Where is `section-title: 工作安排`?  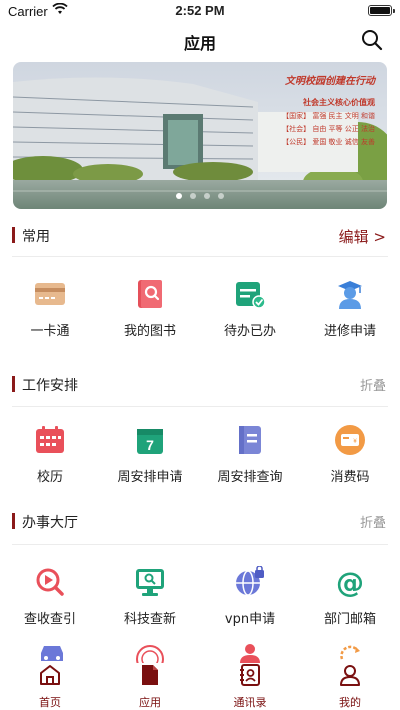
section-title: 工作安排 is located at coordinates (50, 386).